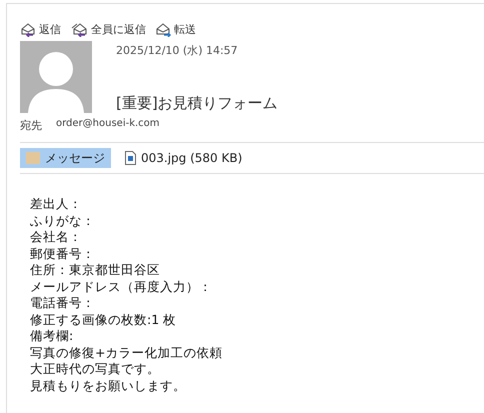 The height and width of the screenshot is (413, 484). What do you see at coordinates (108, 124) in the screenshot?
I see `recipient-address: order@housei-k.com` at bounding box center [108, 124].